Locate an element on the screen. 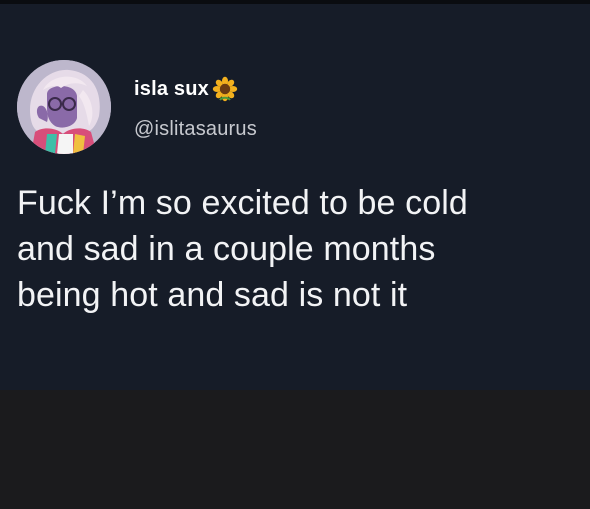 This screenshot has height=509, width=590. user-handle: @islitasaurus is located at coordinates (195, 129).